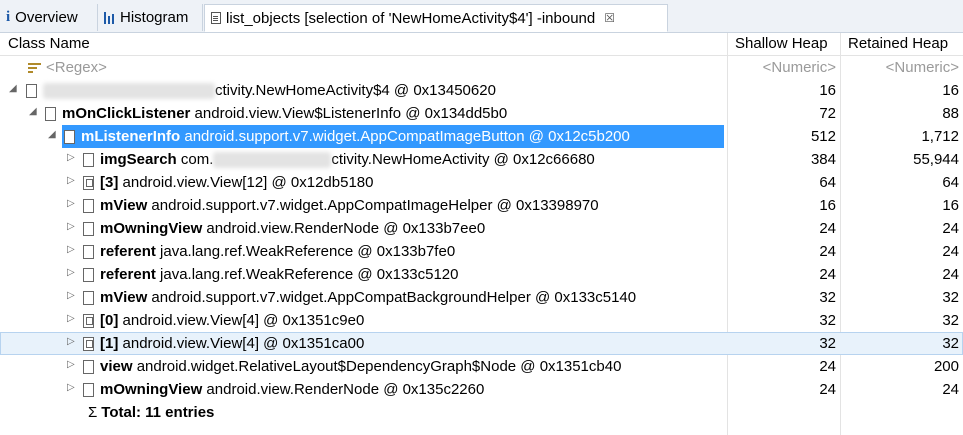  Describe the element at coordinates (243, 343) in the screenshot. I see `row-description: android.view.View[4] @ 0x1351ca00` at that location.